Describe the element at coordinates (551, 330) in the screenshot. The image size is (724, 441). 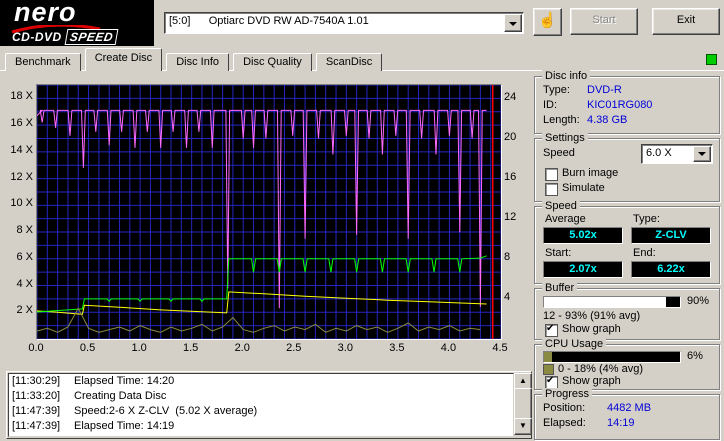
I see `buffer-show-graph-checkbox` at that location.